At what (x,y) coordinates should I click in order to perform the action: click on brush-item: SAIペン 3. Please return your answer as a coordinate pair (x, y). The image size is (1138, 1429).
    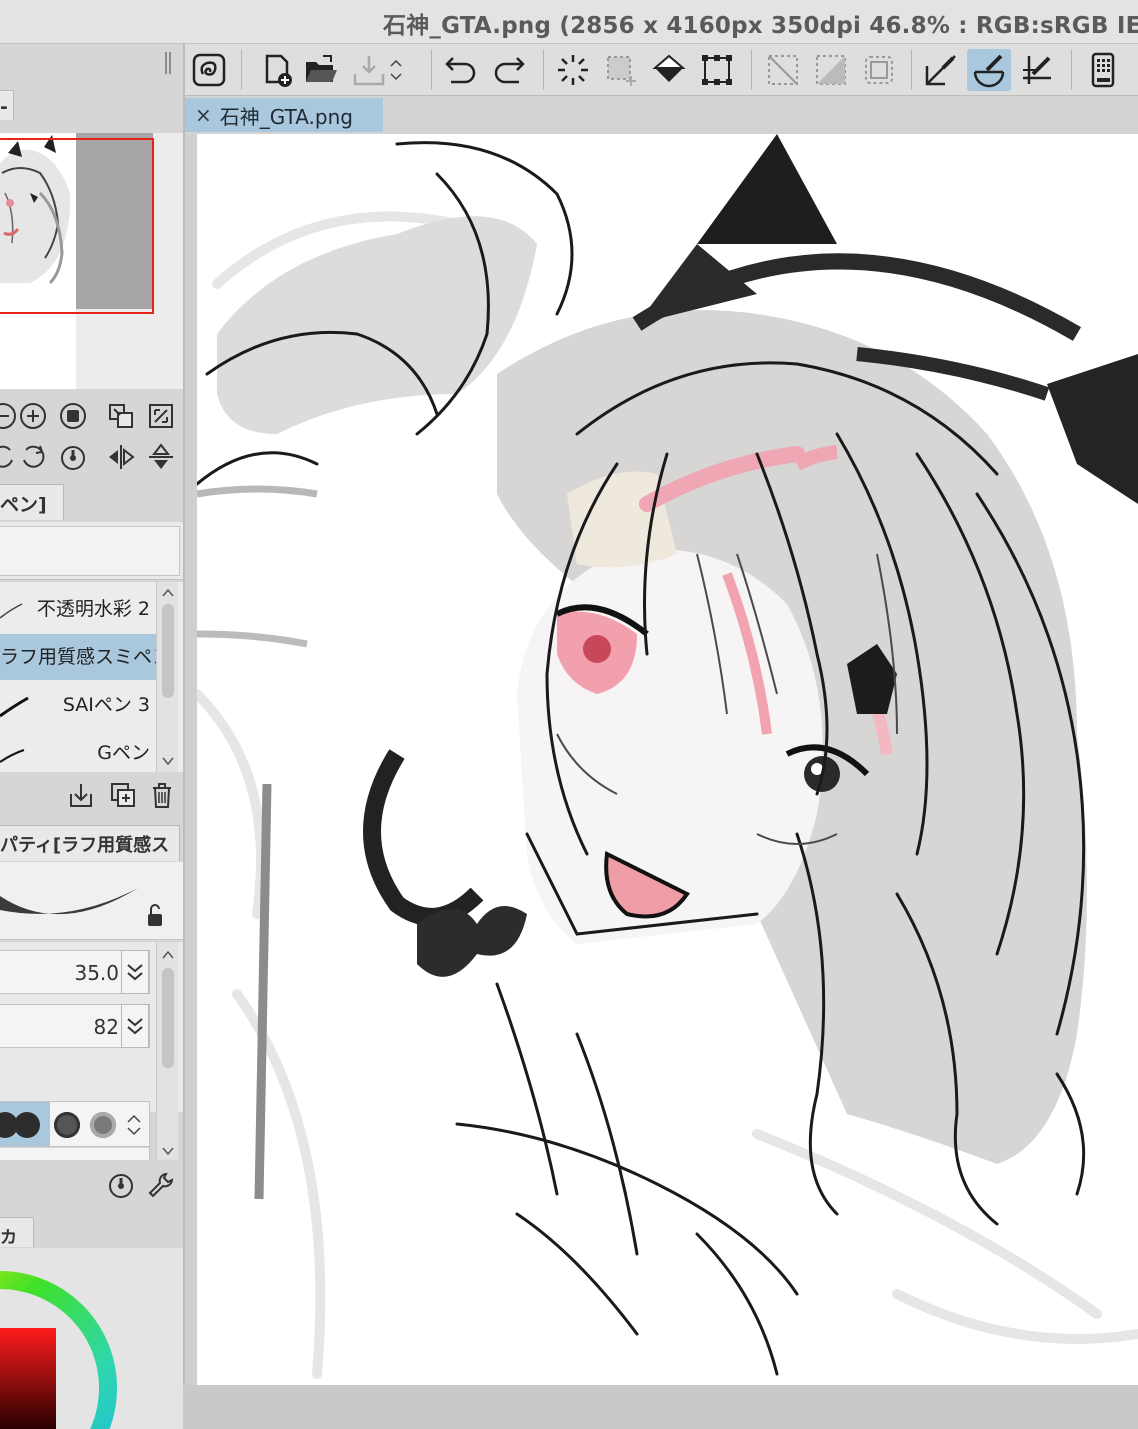
    Looking at the image, I should click on (78, 705).